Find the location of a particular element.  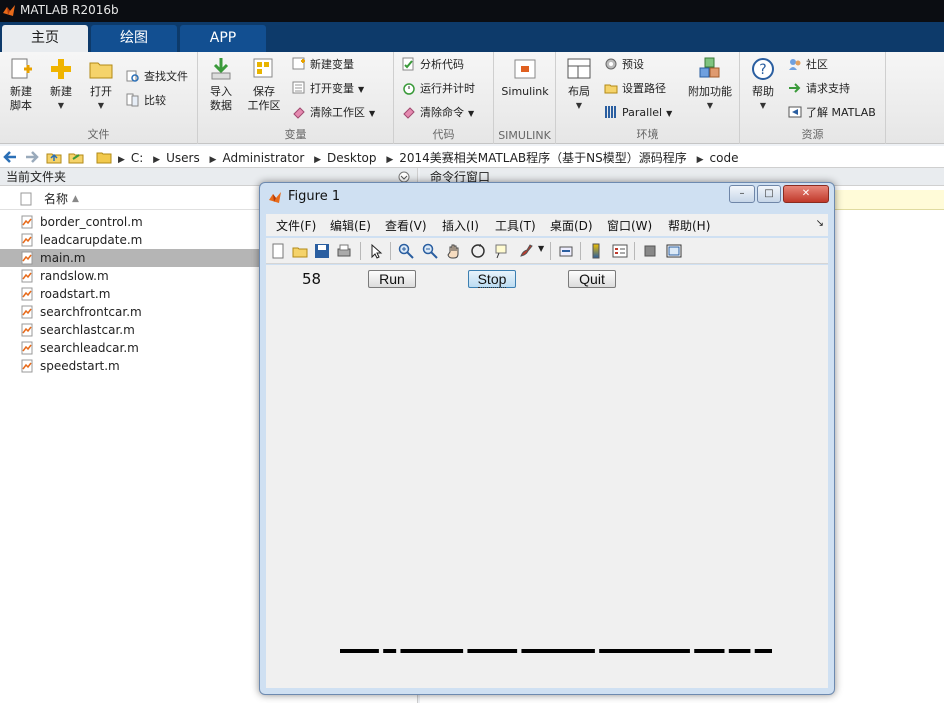

figure-titlebar: Figure 1 – □ ✕ is located at coordinates (547, 197).